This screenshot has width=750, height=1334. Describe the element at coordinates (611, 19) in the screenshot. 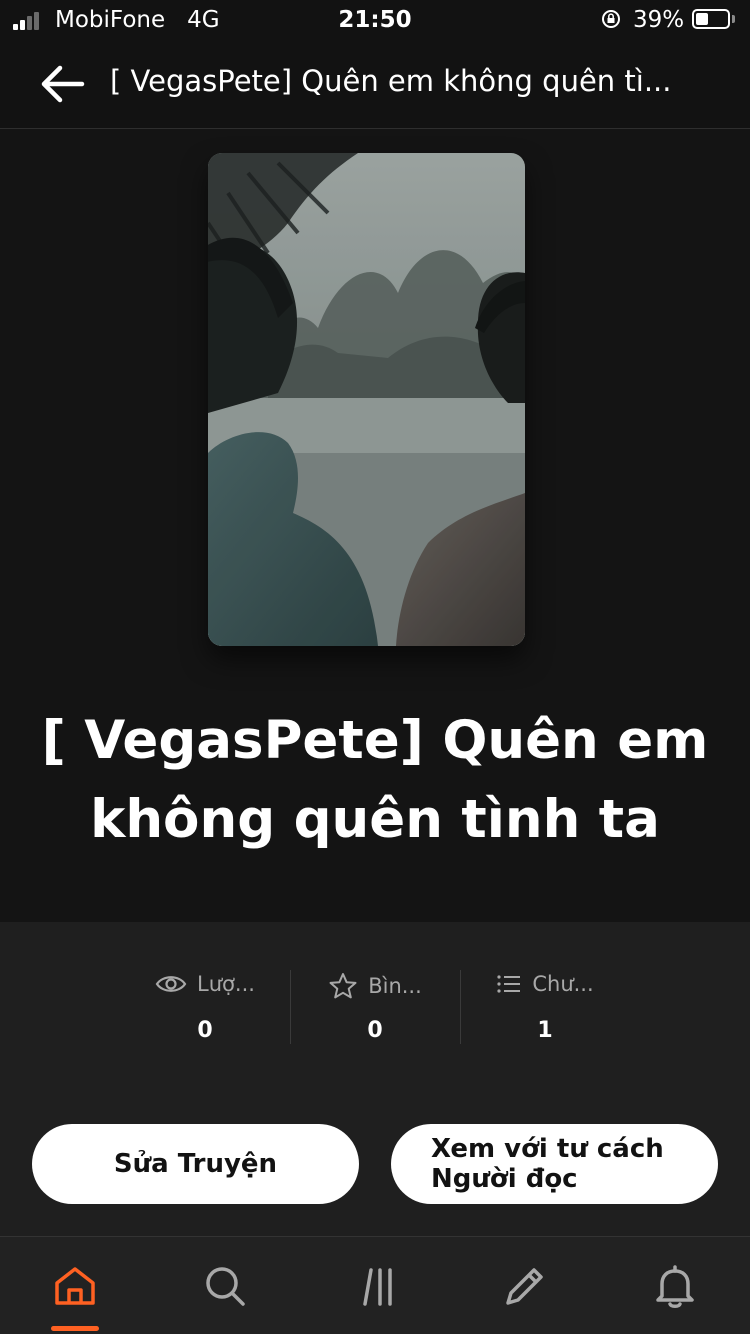

I see `orientation-lock-icon` at that location.